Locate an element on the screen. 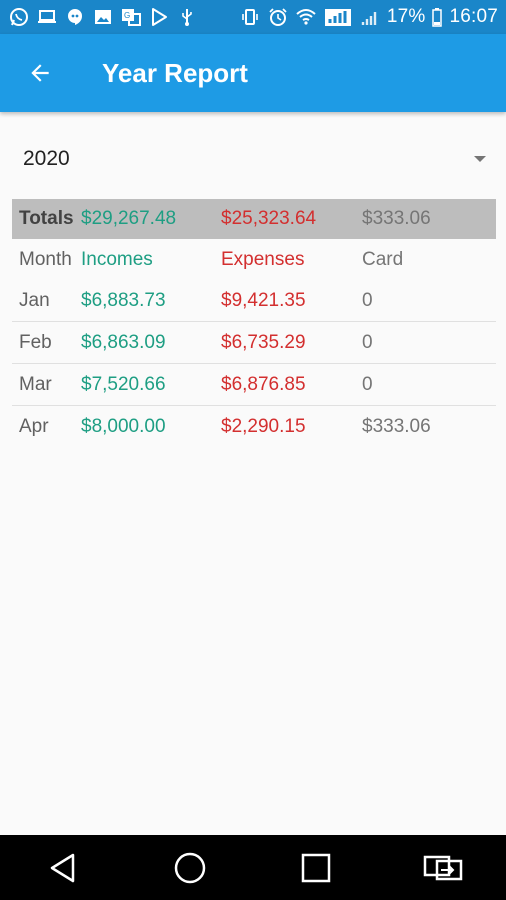 Image resolution: width=506 pixels, height=900 pixels. table-row: Jan $6,883.73 $9,421.35 0 is located at coordinates (254, 301).